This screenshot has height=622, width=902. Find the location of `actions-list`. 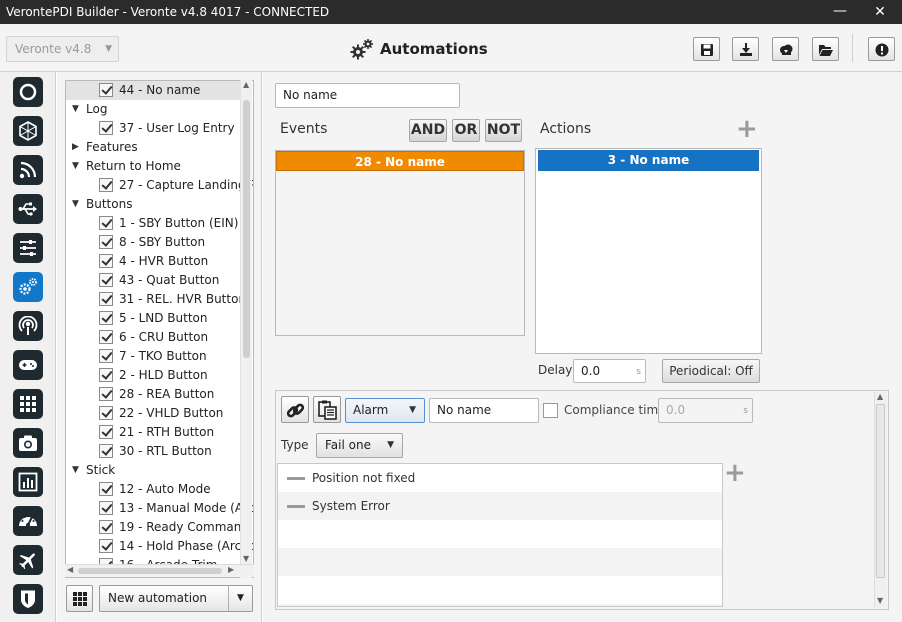

actions-list is located at coordinates (648, 251).